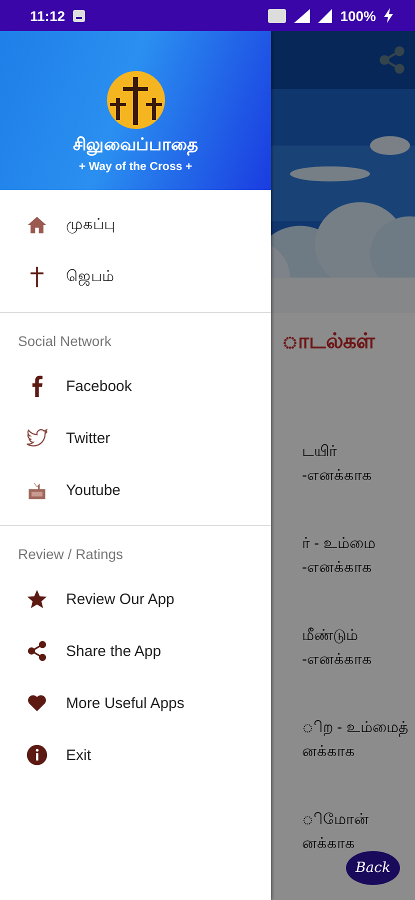 Image resolution: width=415 pixels, height=900 pixels. I want to click on hd-icon, so click(277, 15).